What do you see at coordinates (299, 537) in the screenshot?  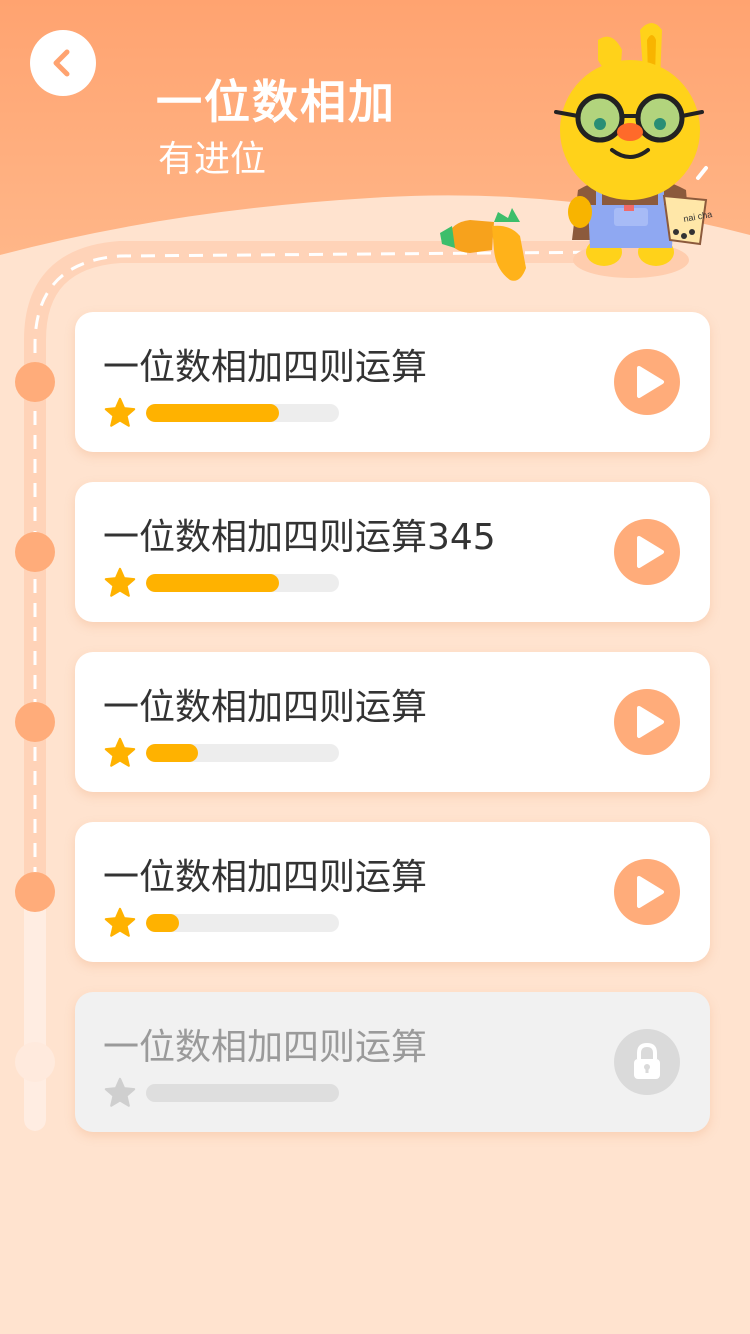 I see `lesson-title: 一位数相加四则运算345` at bounding box center [299, 537].